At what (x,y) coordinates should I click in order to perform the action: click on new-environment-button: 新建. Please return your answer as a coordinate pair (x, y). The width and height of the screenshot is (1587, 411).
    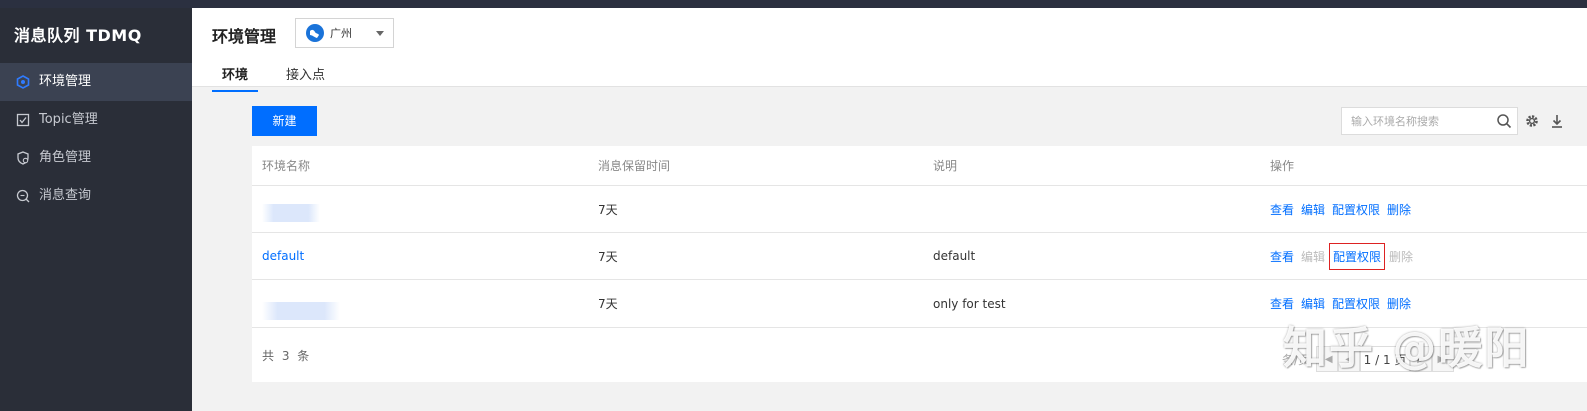
    Looking at the image, I should click on (284, 121).